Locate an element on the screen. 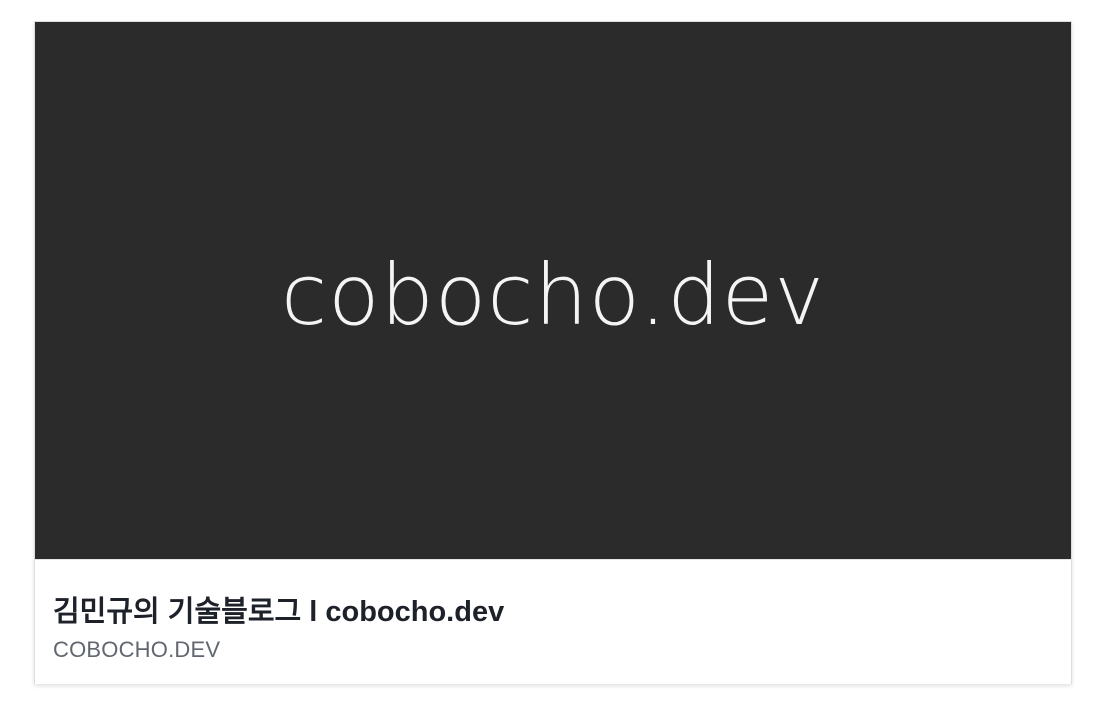  preview-wordmark: cobocho.dev is located at coordinates (553, 294).